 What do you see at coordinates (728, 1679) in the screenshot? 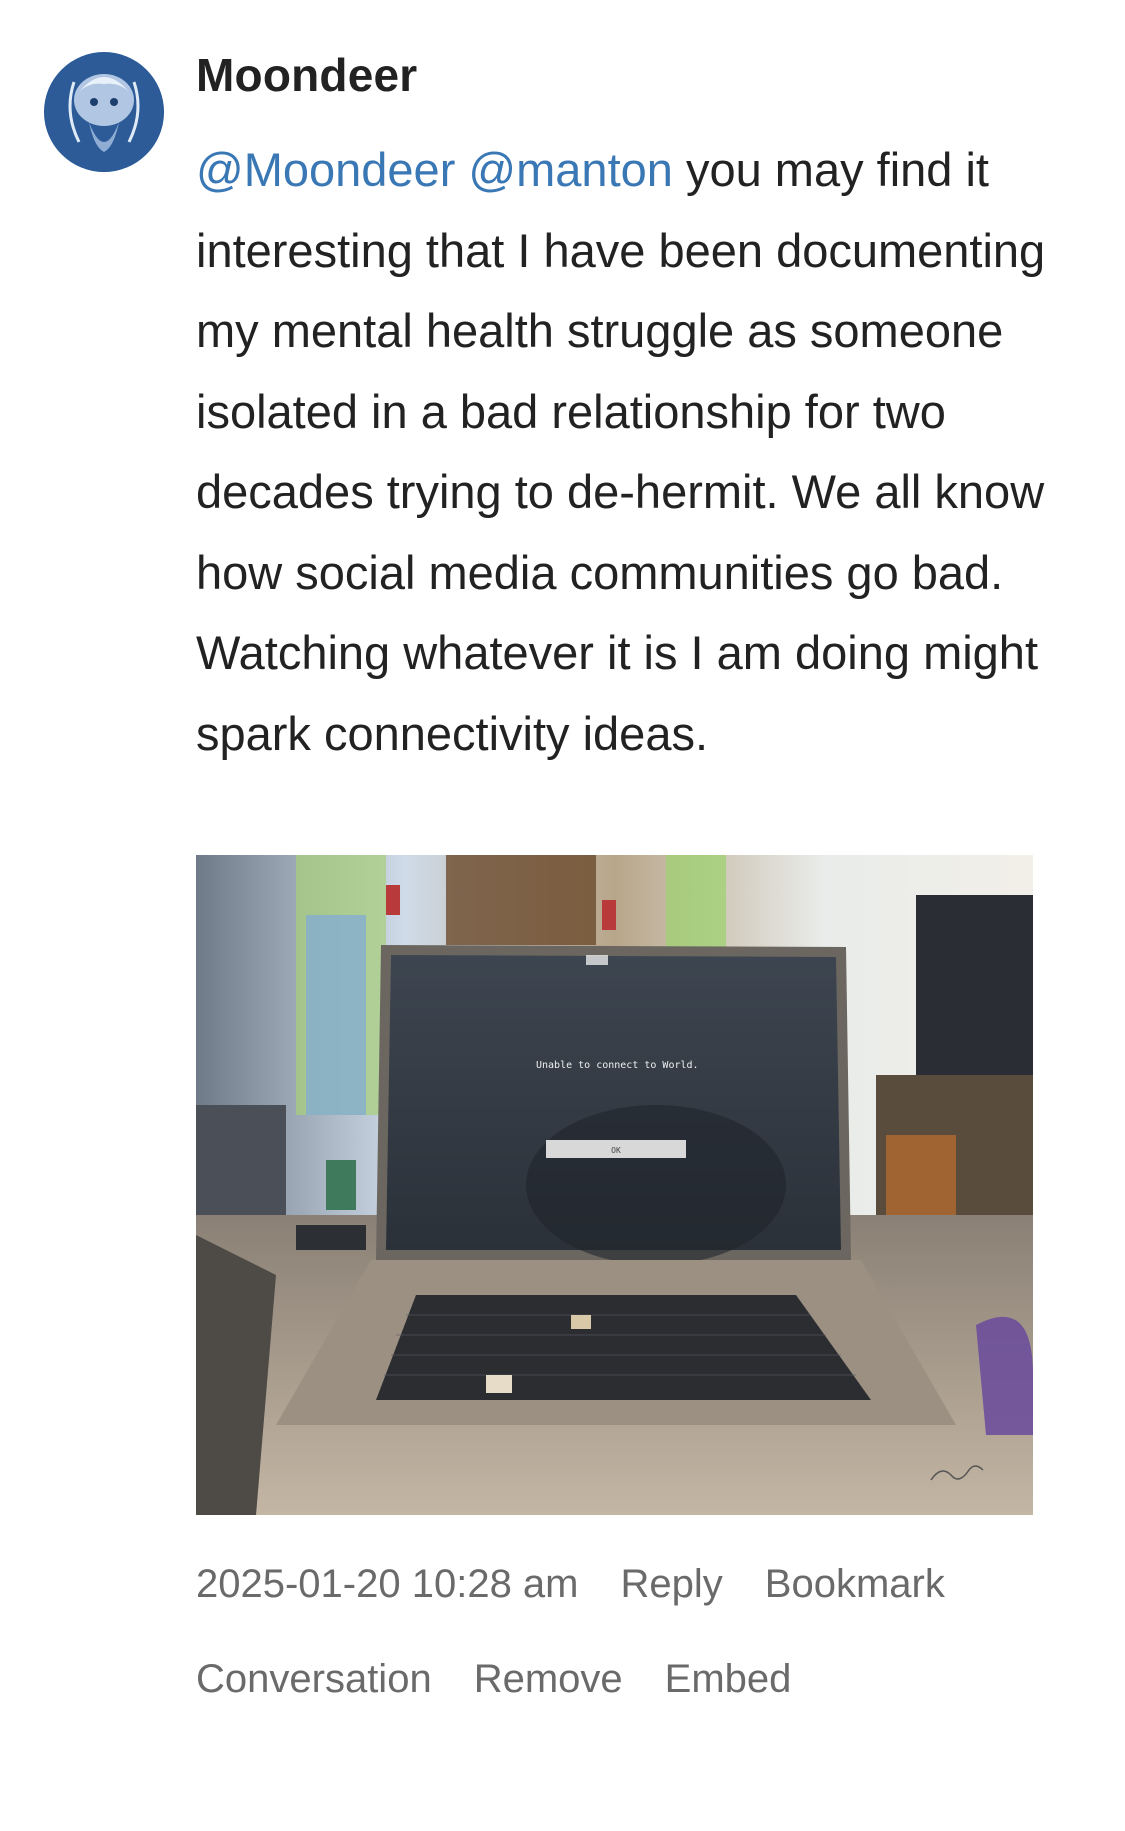
I see `embed-link: Embed` at bounding box center [728, 1679].